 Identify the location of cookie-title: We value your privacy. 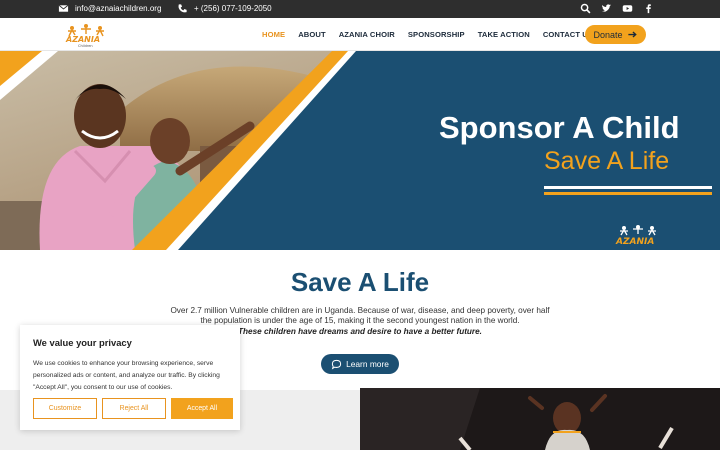
(82, 342).